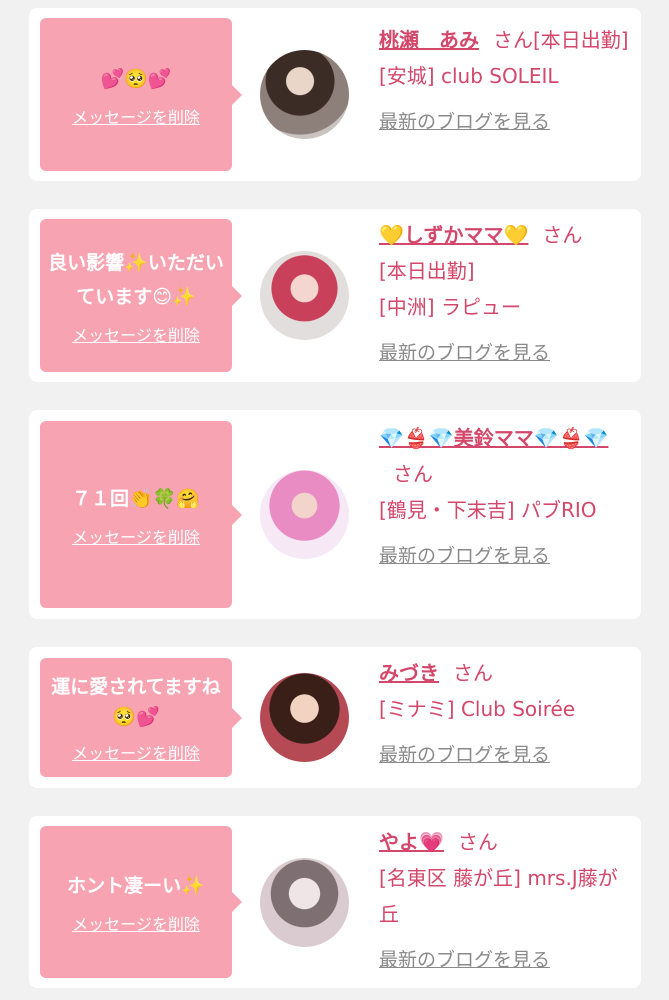  Describe the element at coordinates (141, 514) in the screenshot. I see `message-bubble: ７１回👏🍀🤗 メッセージを削除` at that location.